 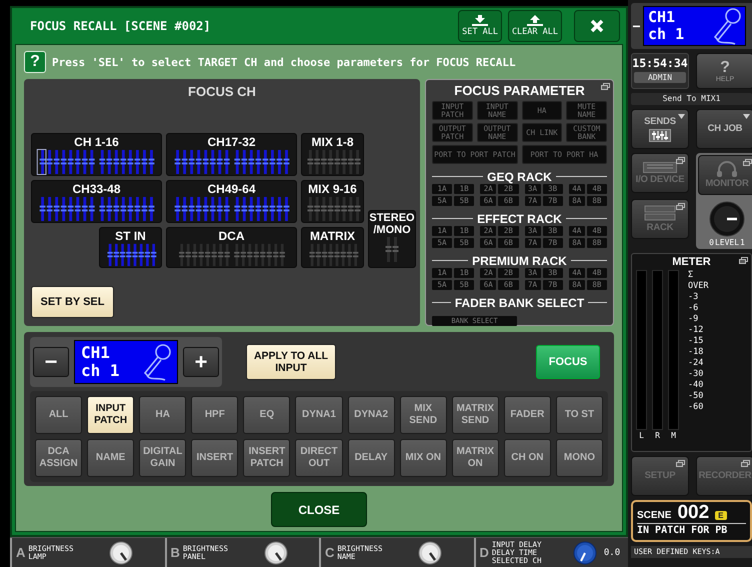 I want to click on channel-bank: CH17-32, so click(x=231, y=154).